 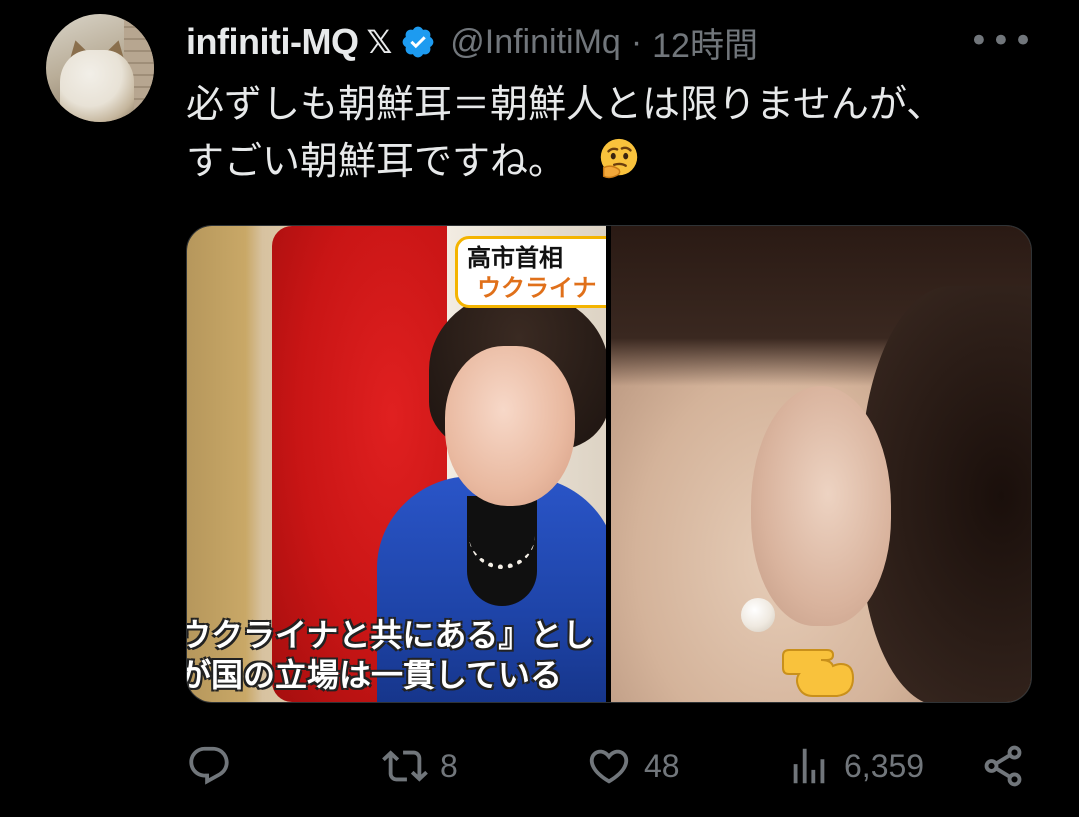 I want to click on reply-button, so click(x=209, y=766).